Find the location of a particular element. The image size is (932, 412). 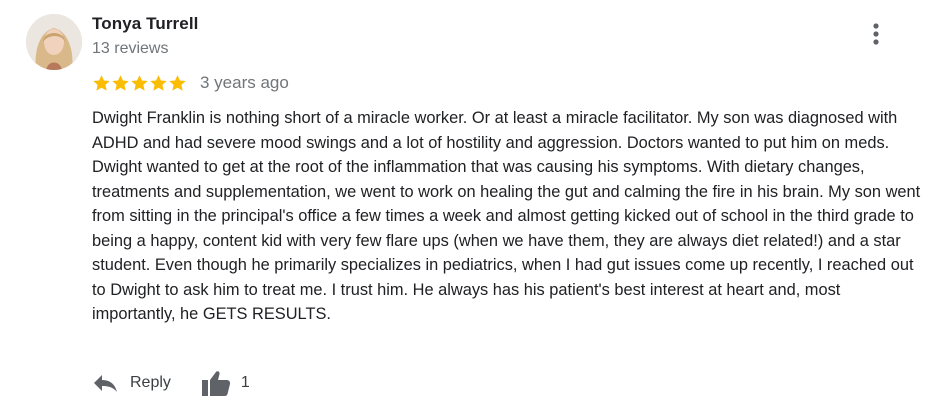

more-vertical-icon is located at coordinates (876, 34).